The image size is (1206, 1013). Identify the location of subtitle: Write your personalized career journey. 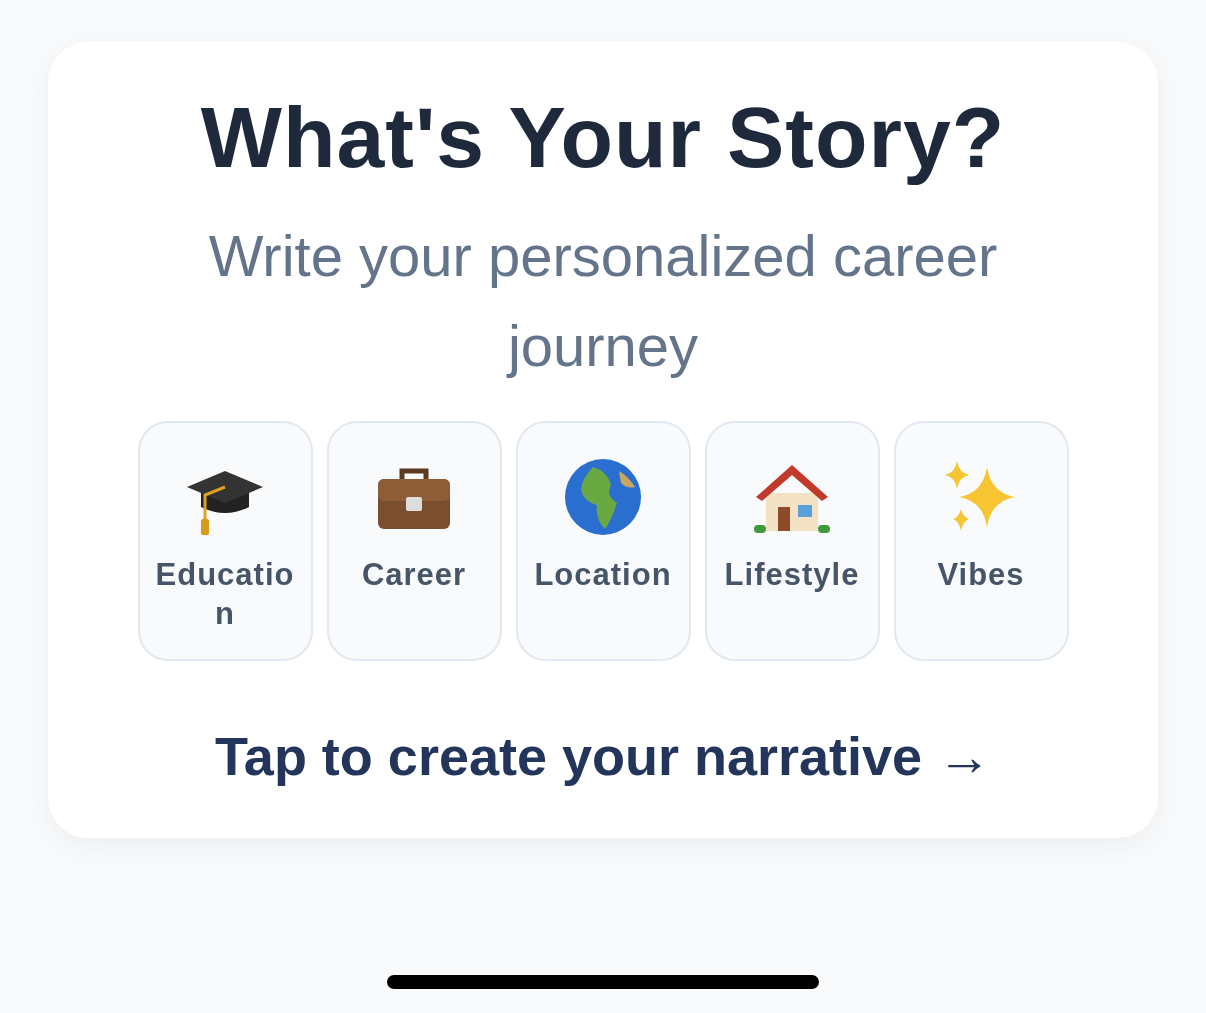
(603, 300).